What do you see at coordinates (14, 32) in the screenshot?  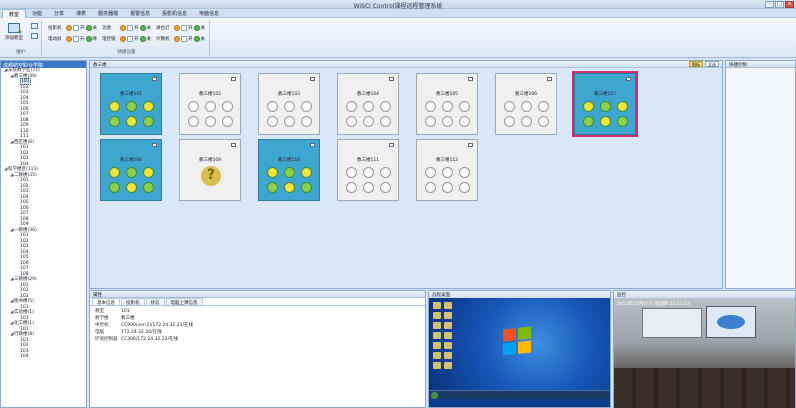 I see `add-room-button: 添加教室` at bounding box center [14, 32].